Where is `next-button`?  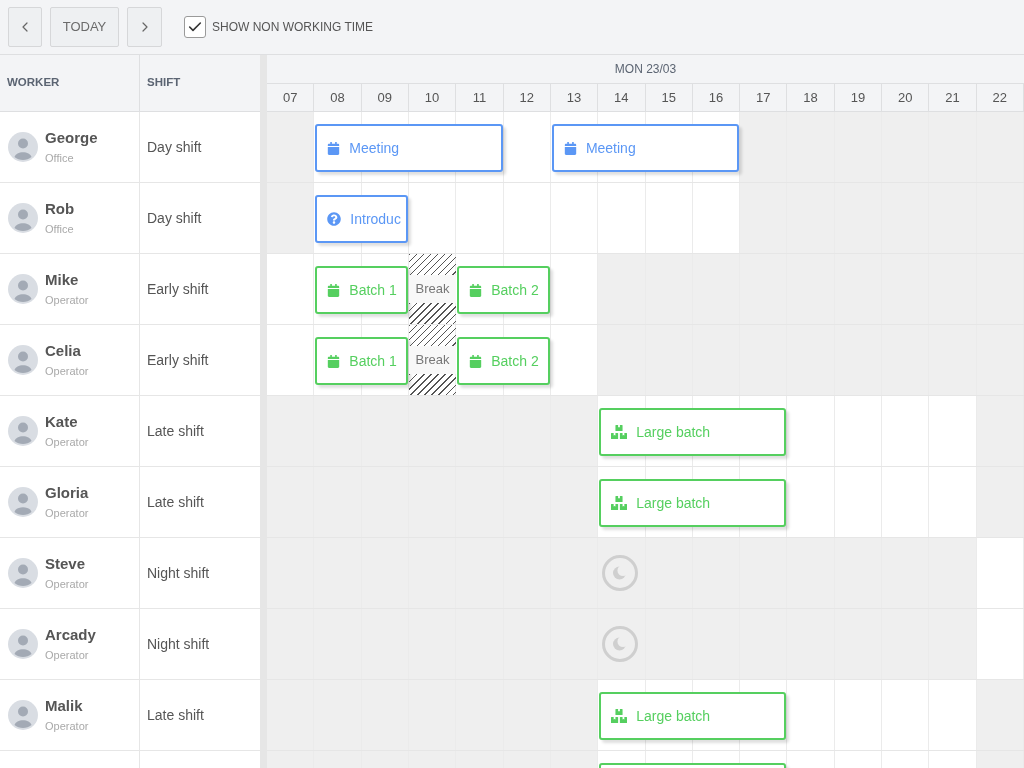
next-button is located at coordinates (144, 27).